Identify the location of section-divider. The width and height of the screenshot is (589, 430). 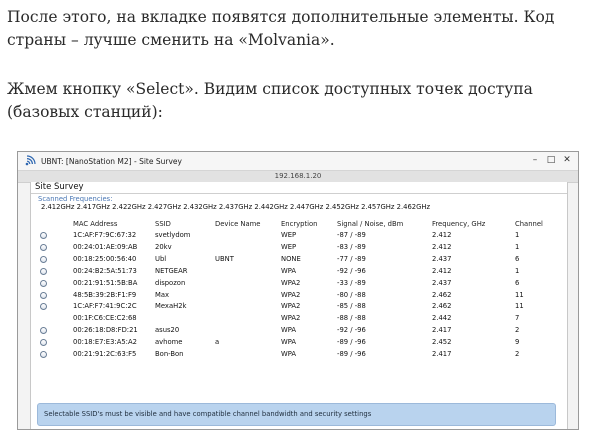
(299, 193).